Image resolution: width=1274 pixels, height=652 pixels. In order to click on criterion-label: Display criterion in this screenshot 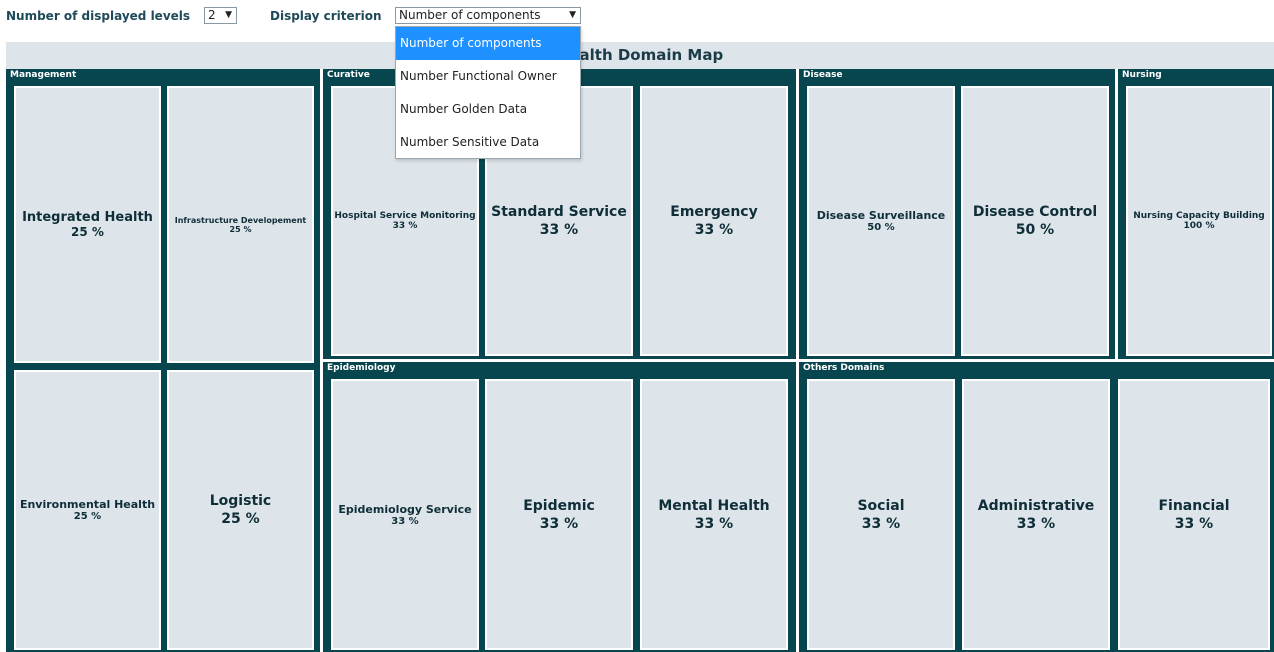, I will do `click(326, 16)`.